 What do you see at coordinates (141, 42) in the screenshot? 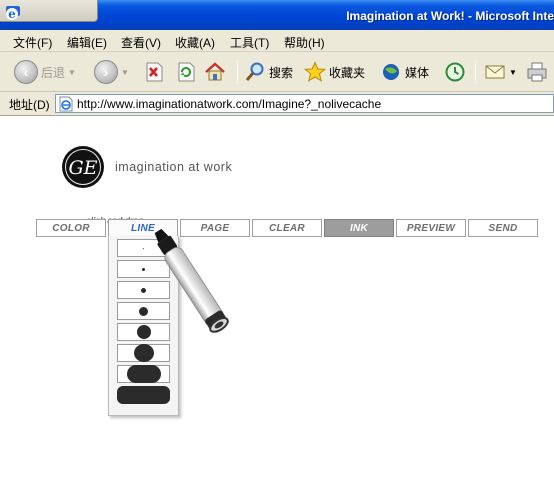
I see `menu-view: 查看(V)` at bounding box center [141, 42].